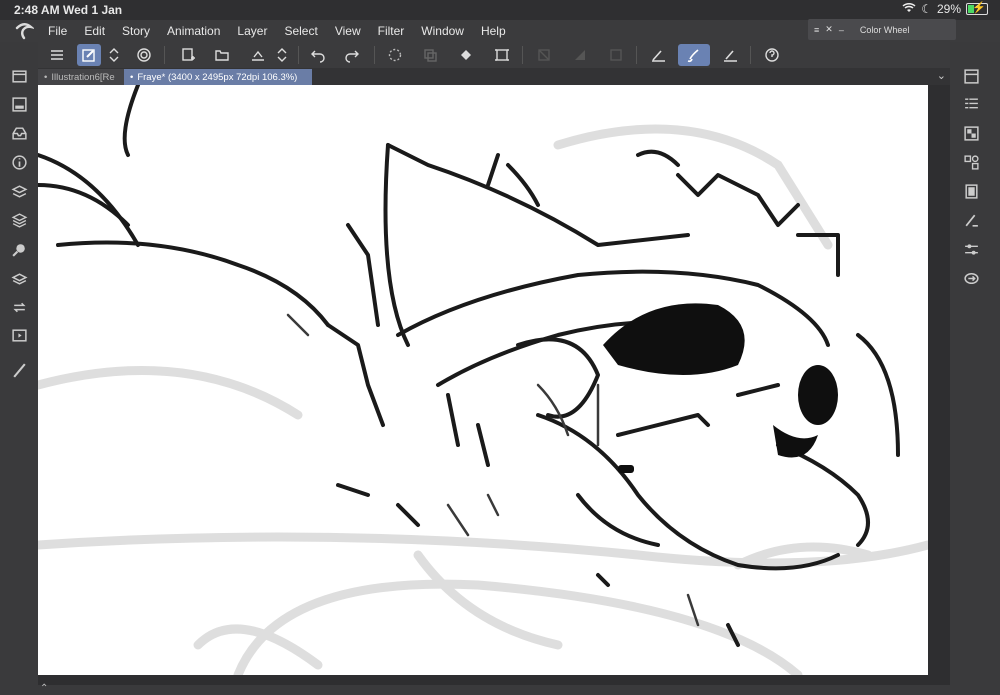 The image size is (1000, 695). Describe the element at coordinates (93, 10) in the screenshot. I see `date: Wed 1 Jan` at that location.